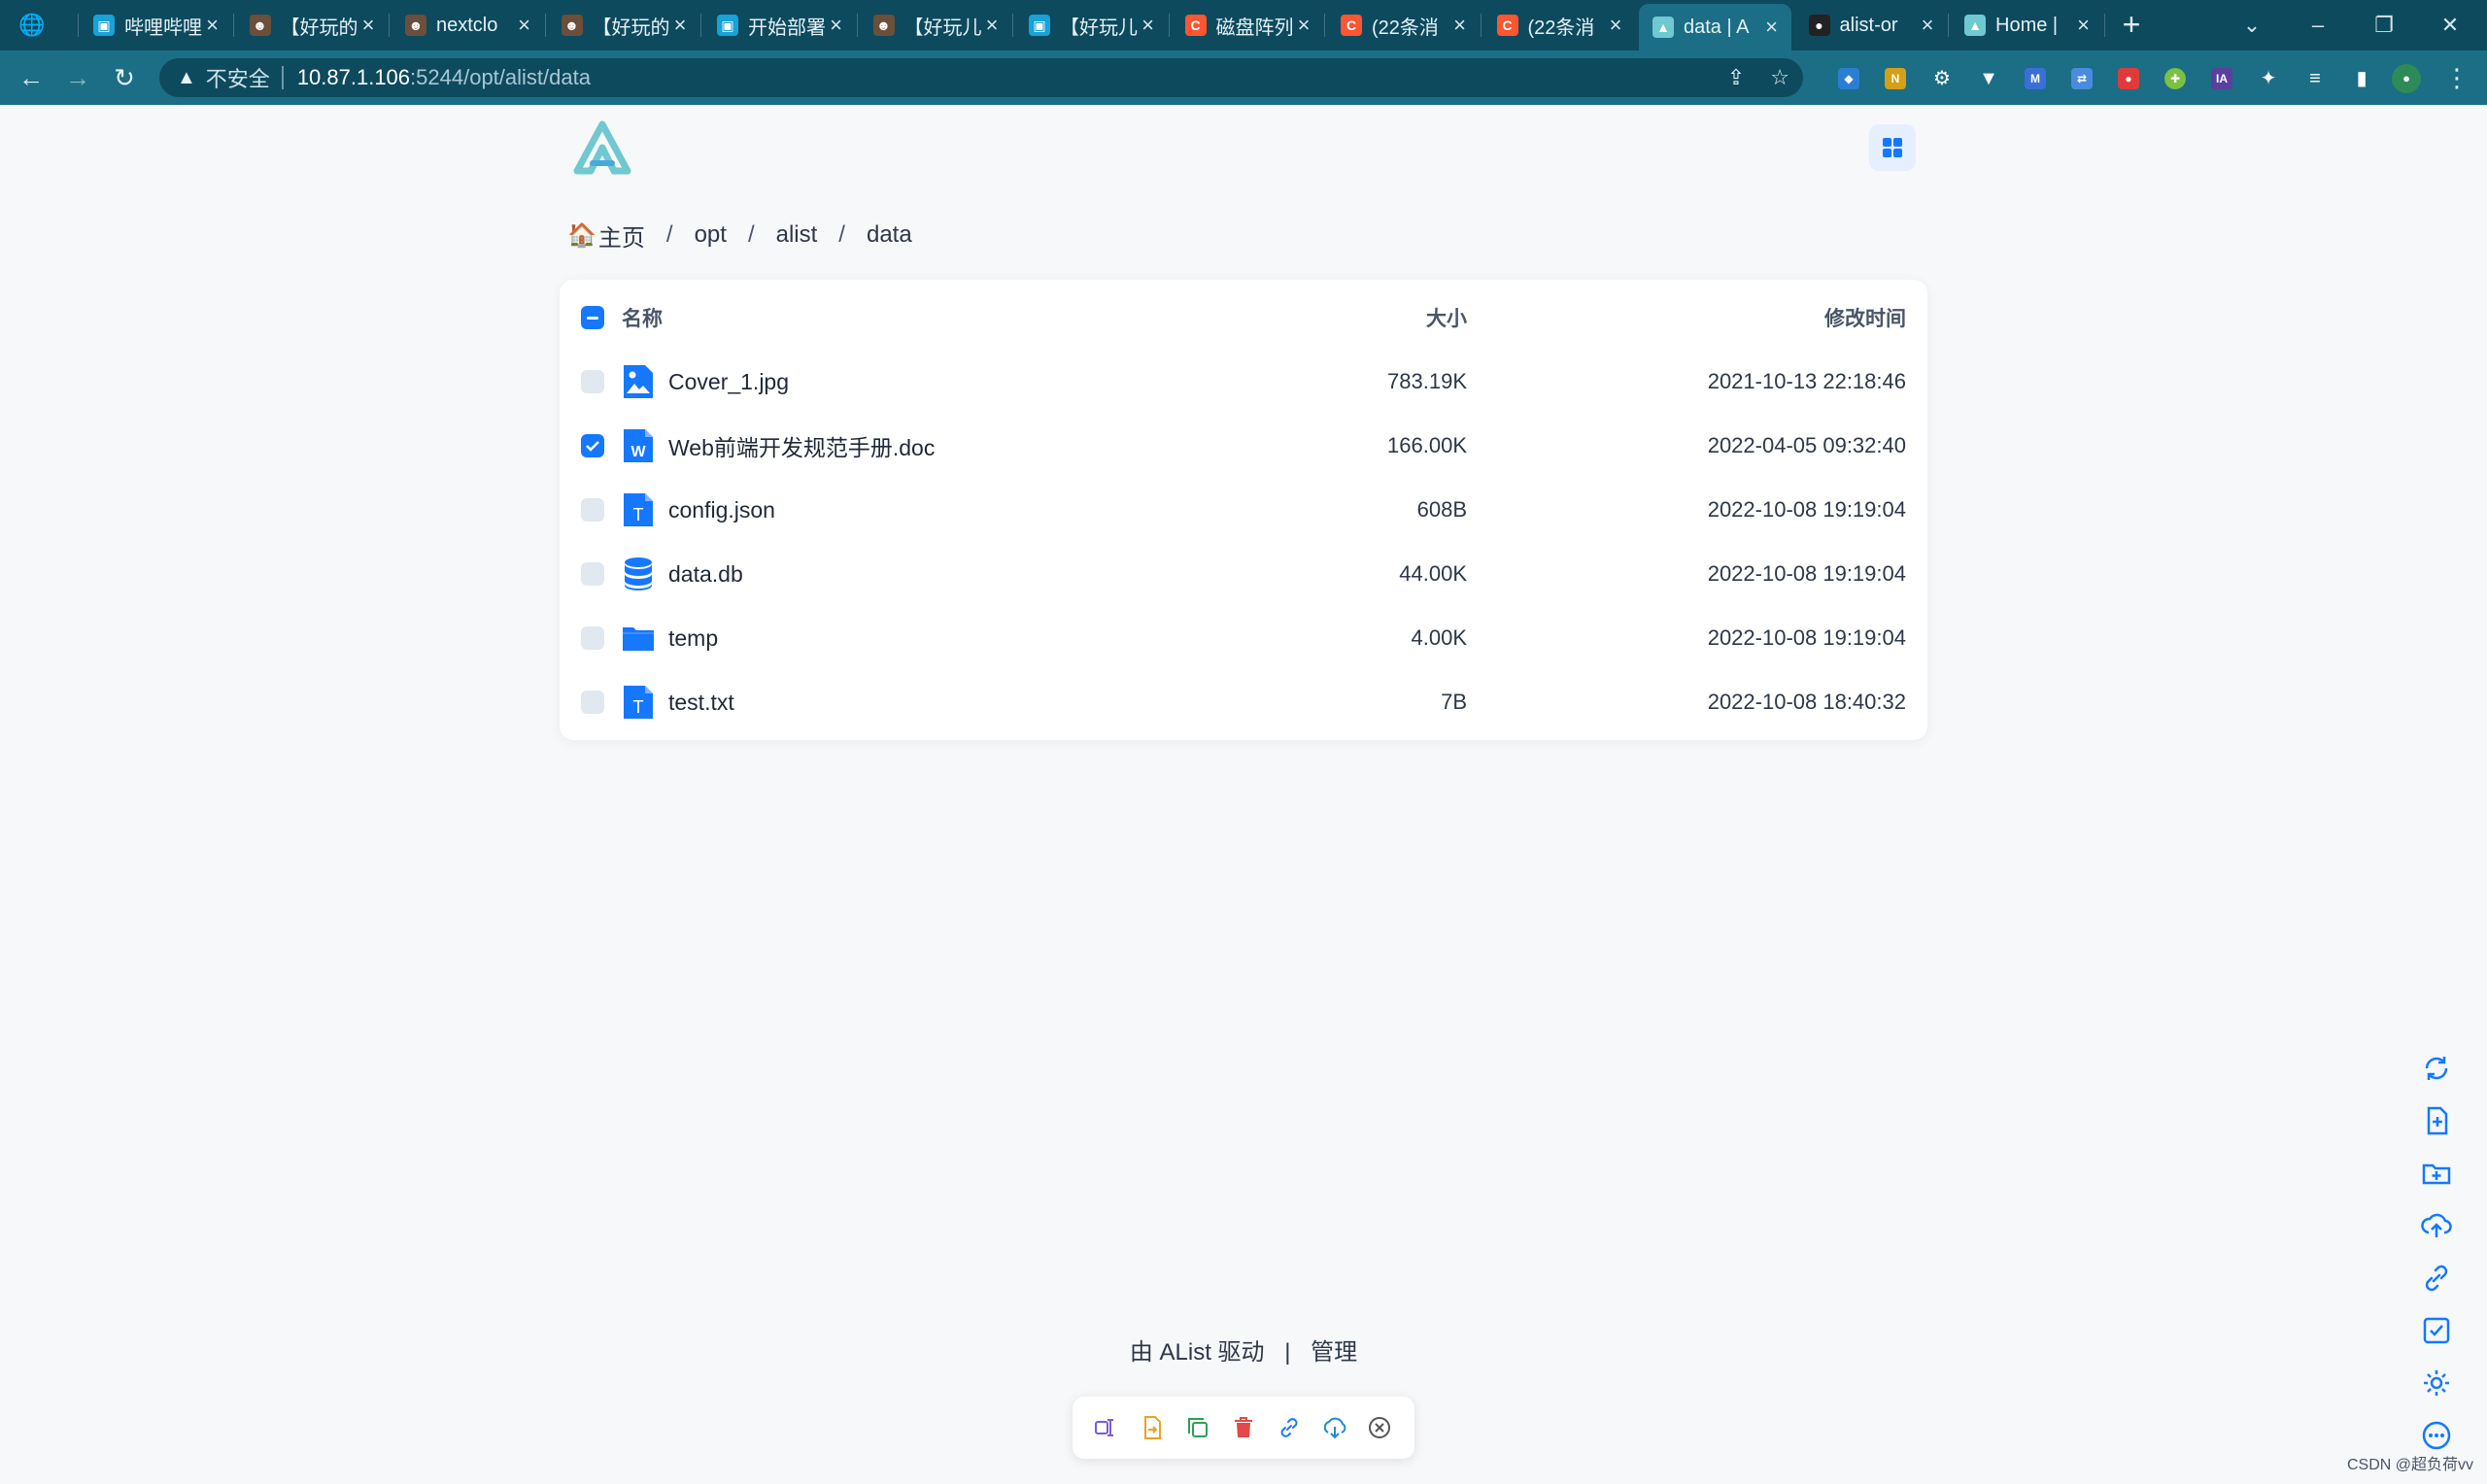 The image size is (2487, 1484). What do you see at coordinates (1334, 1352) in the screenshot?
I see `admin-link: 管理` at bounding box center [1334, 1352].